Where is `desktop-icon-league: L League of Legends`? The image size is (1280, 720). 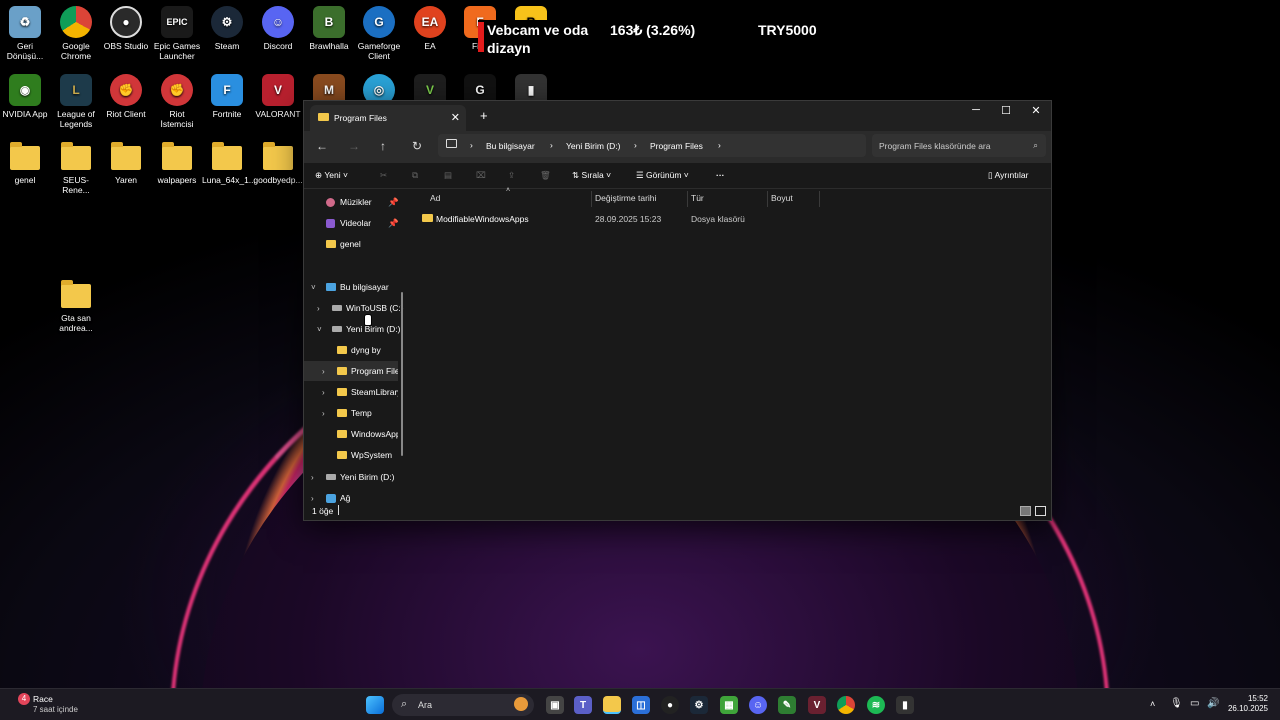
desktop-icon-league: L League of Legends is located at coordinates (76, 101).